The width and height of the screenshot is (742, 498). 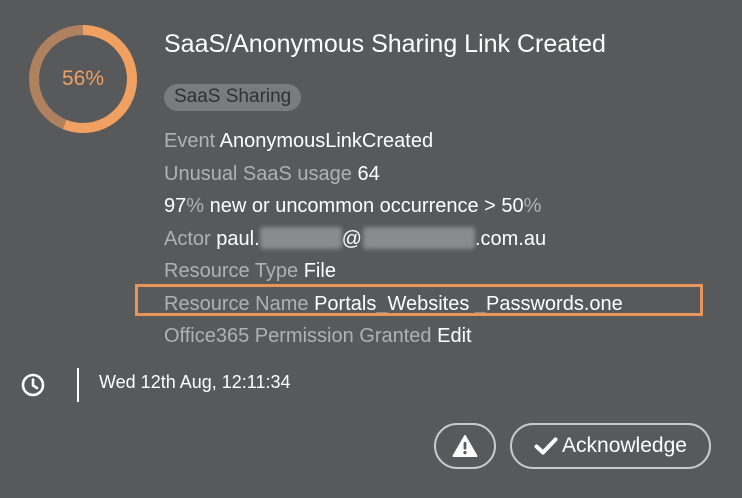 I want to click on resource-type-value: File, so click(x=319, y=271).